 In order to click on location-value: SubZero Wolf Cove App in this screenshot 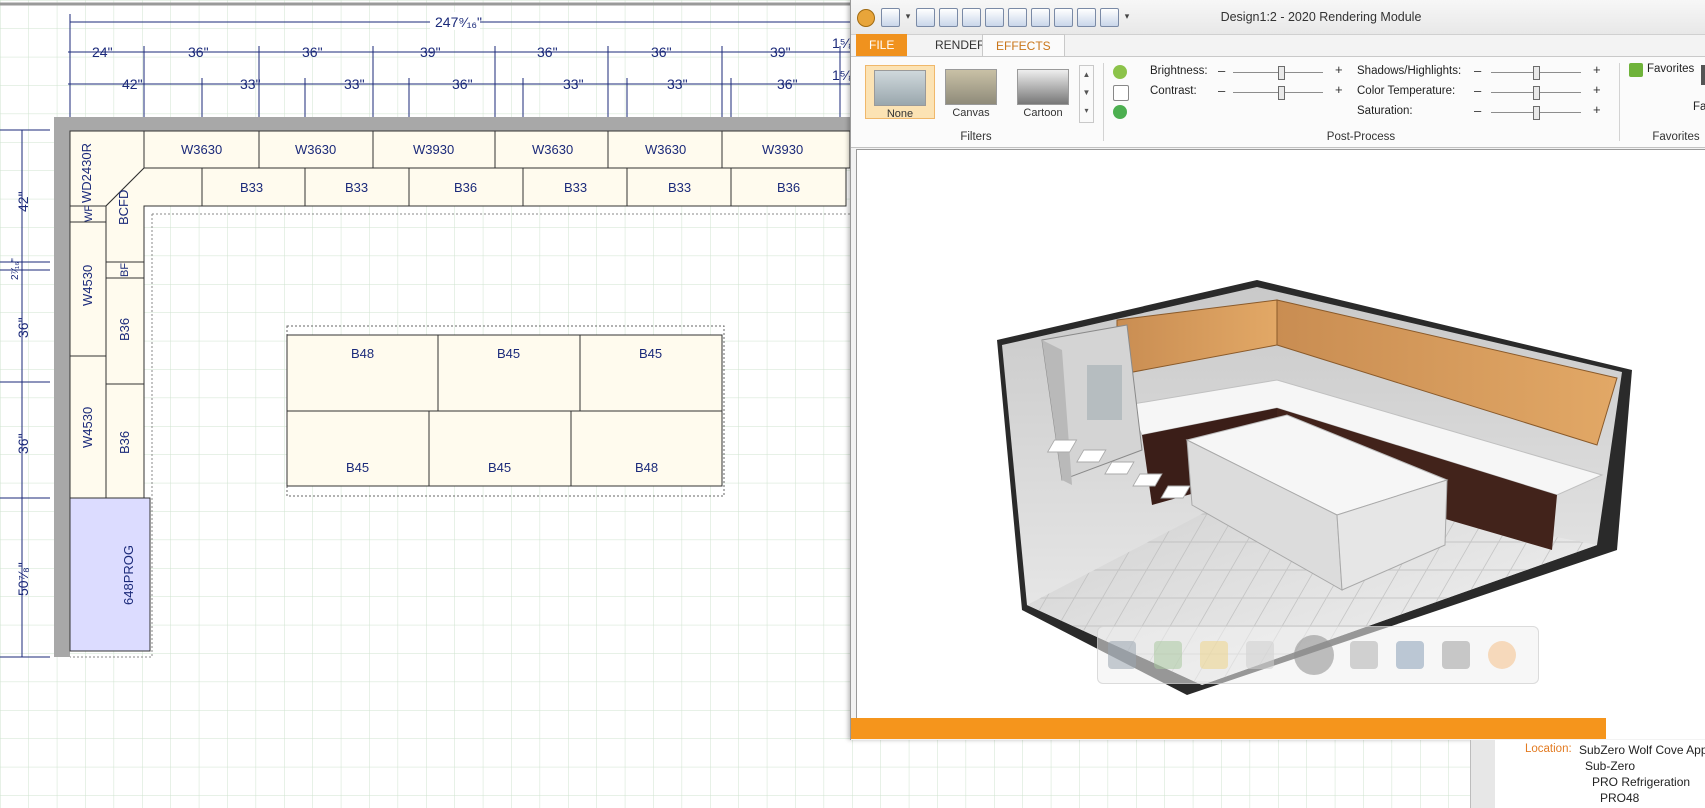, I will do `click(1642, 750)`.